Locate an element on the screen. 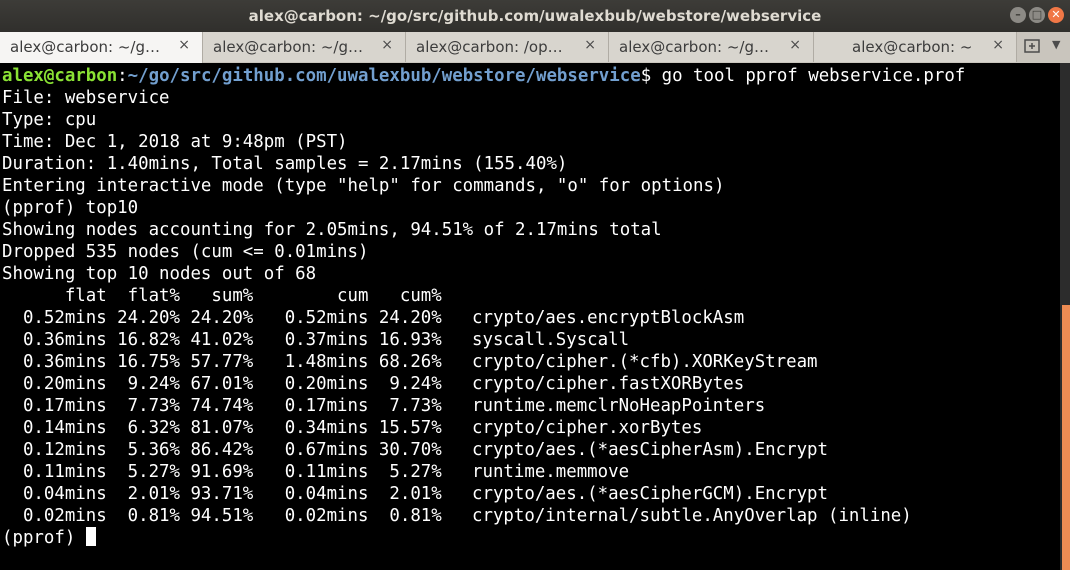 The height and width of the screenshot is (570, 1070). row-stats: 0.36mins 16.82% 41.02% 0.37mins 16.93% is located at coordinates (222, 340).